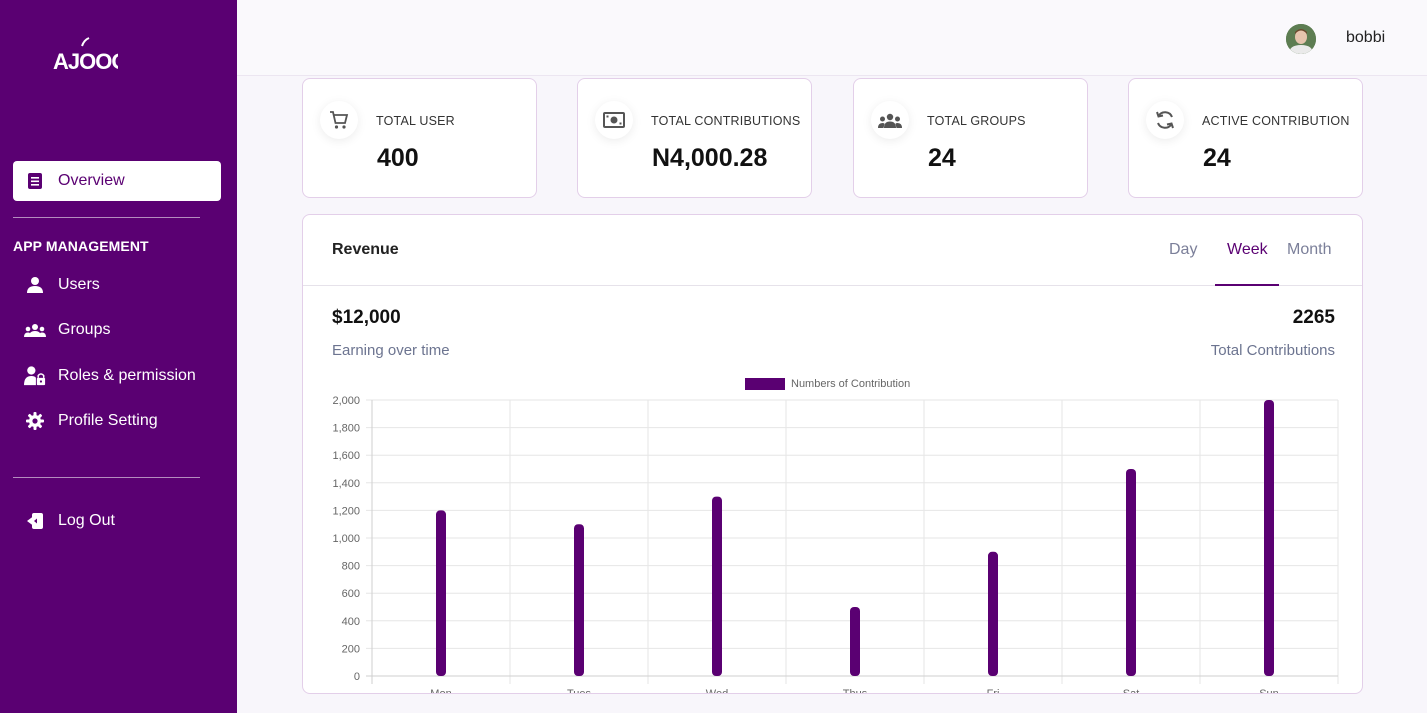 The height and width of the screenshot is (713, 1427). Describe the element at coordinates (357, 677) in the screenshot. I see `y-tick-label: 0` at that location.